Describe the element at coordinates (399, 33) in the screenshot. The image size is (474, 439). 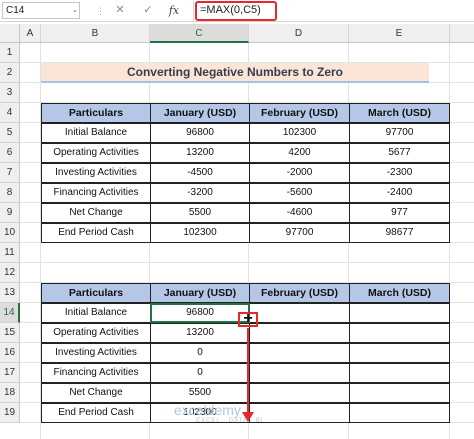
I see `column-header-e: E` at that location.